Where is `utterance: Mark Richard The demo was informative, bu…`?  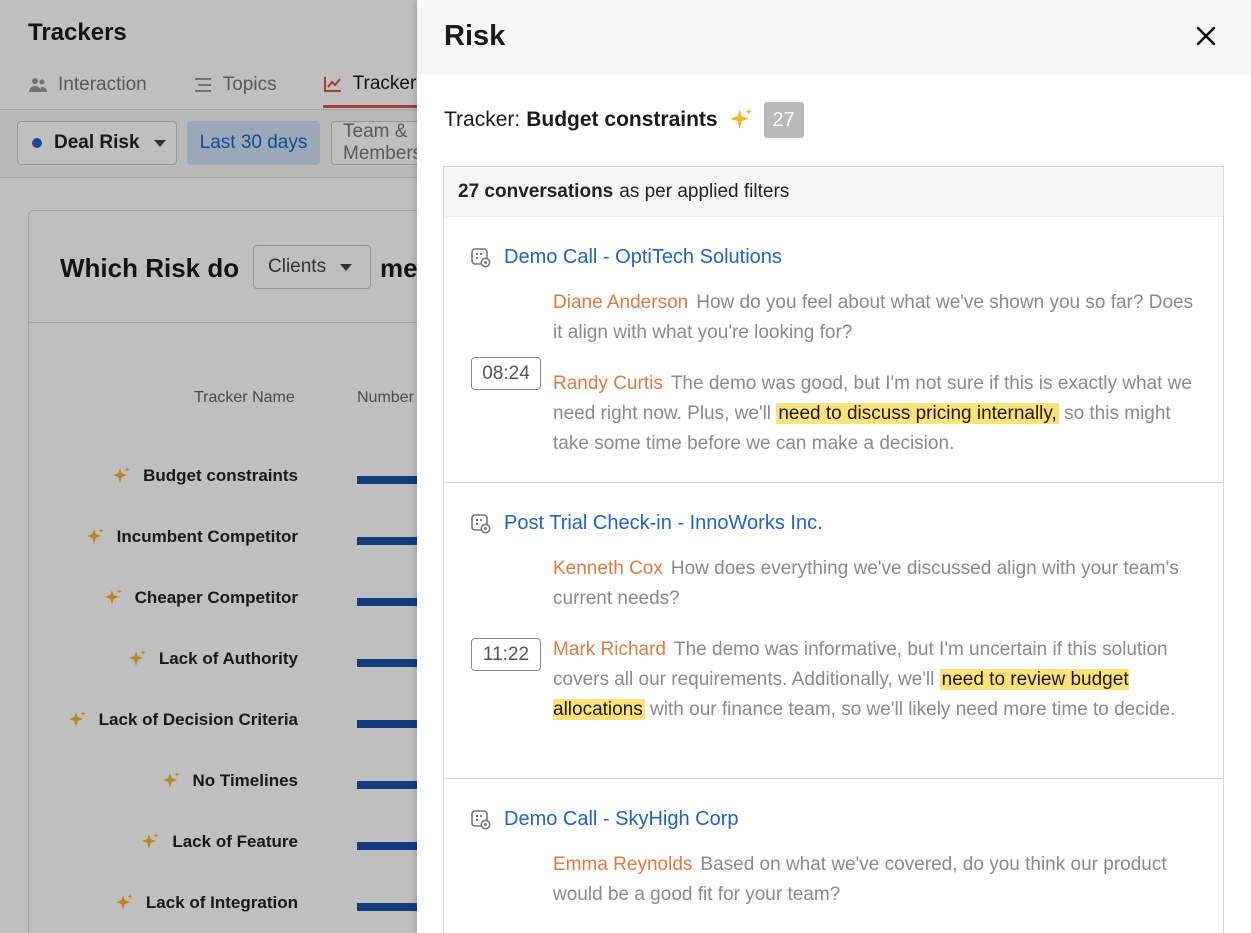 utterance: Mark Richard The demo was informative, bu… is located at coordinates (878, 680).